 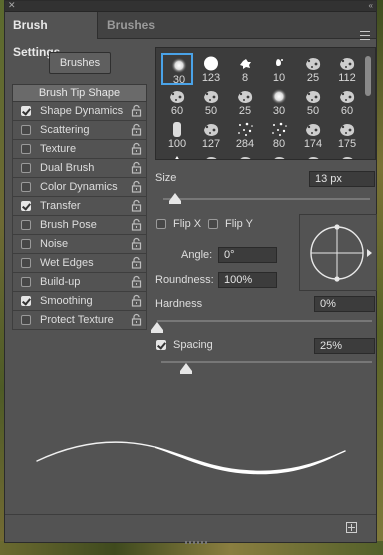 I want to click on hardness-field: 0%, so click(x=344, y=304).